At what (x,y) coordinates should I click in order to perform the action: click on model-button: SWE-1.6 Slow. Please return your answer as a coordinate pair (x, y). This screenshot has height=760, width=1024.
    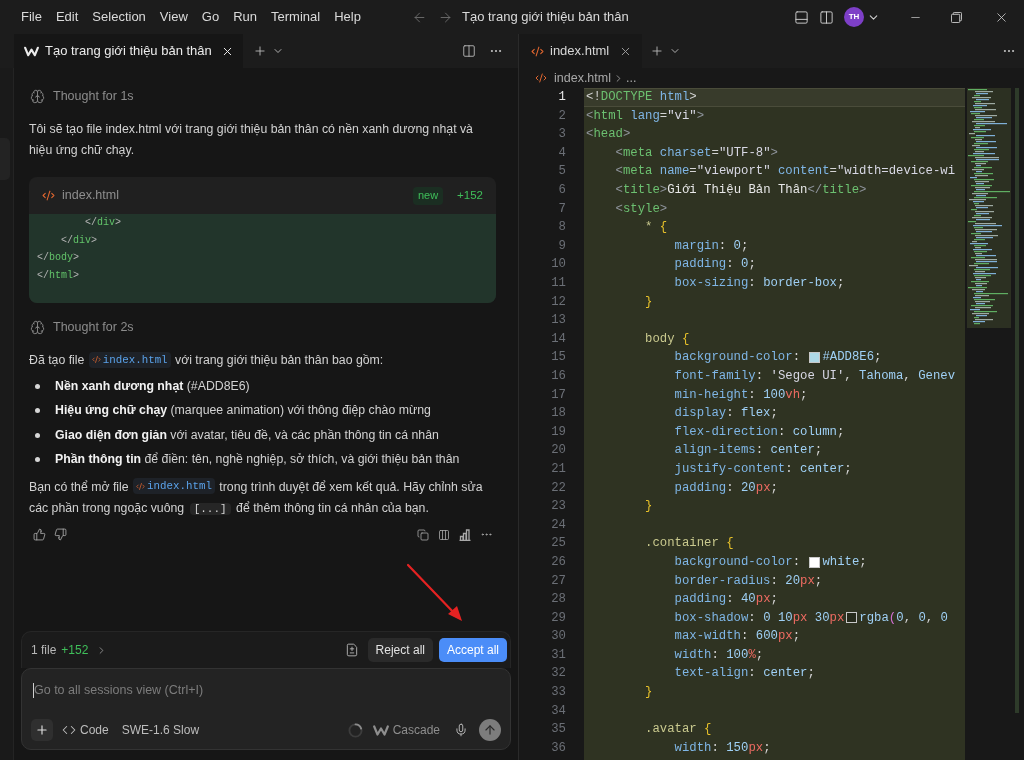
    Looking at the image, I should click on (160, 730).